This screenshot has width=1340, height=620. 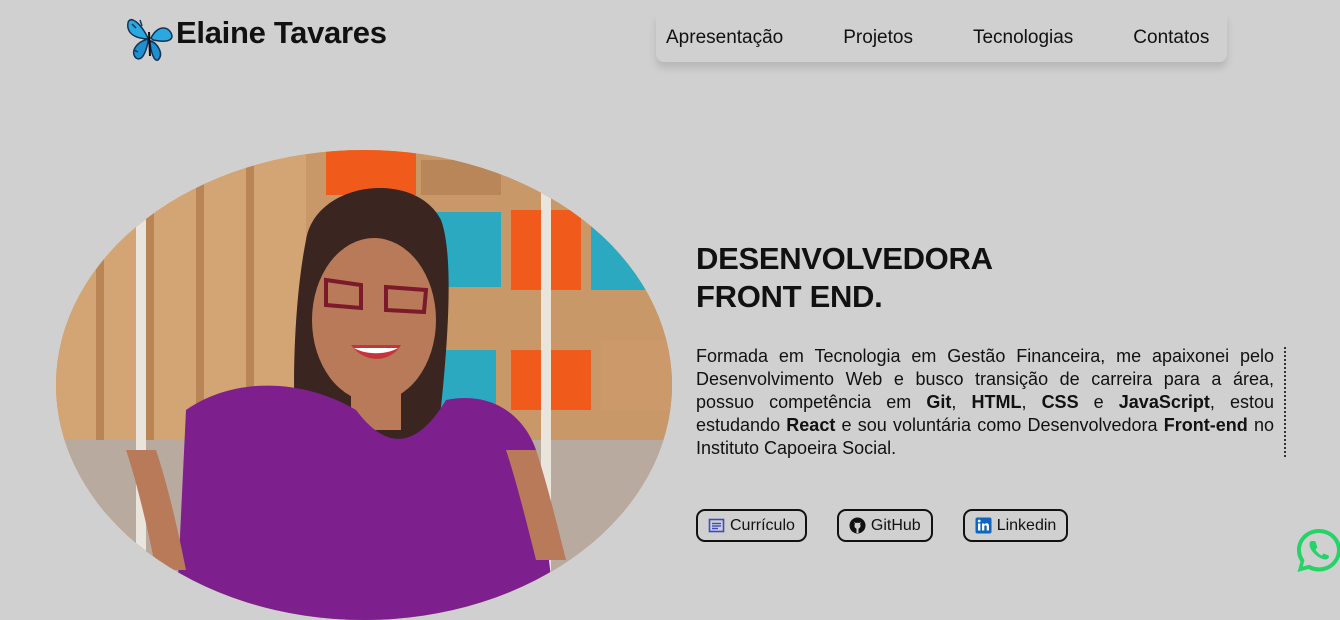 I want to click on skill-javascript: JavaScript, so click(x=1164, y=402).